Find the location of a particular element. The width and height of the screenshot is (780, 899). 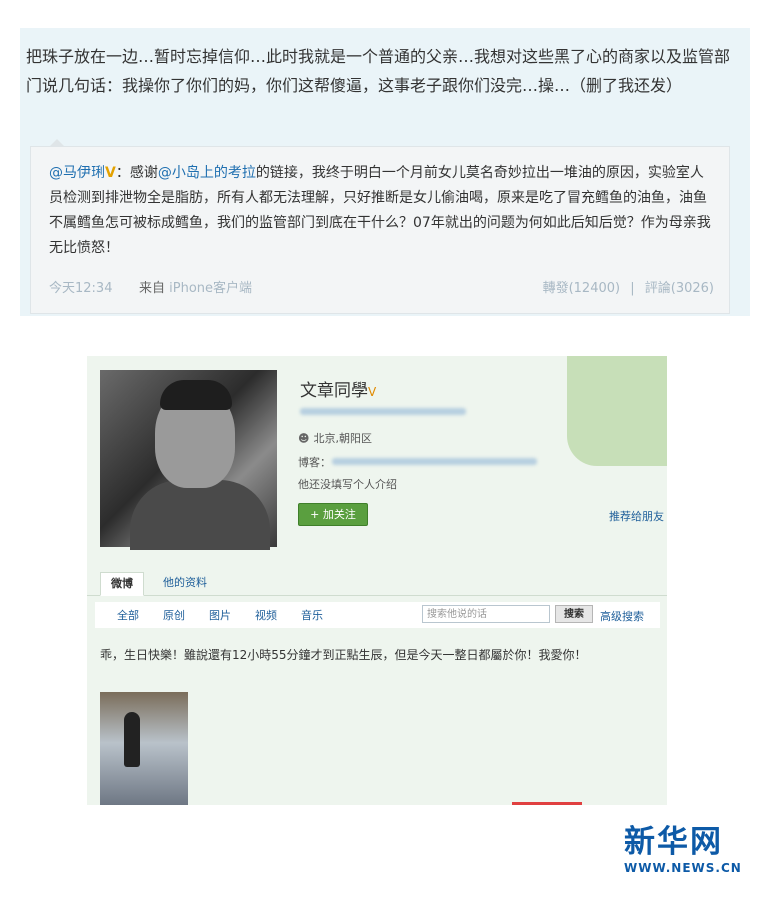

blurred-url is located at coordinates (383, 411).